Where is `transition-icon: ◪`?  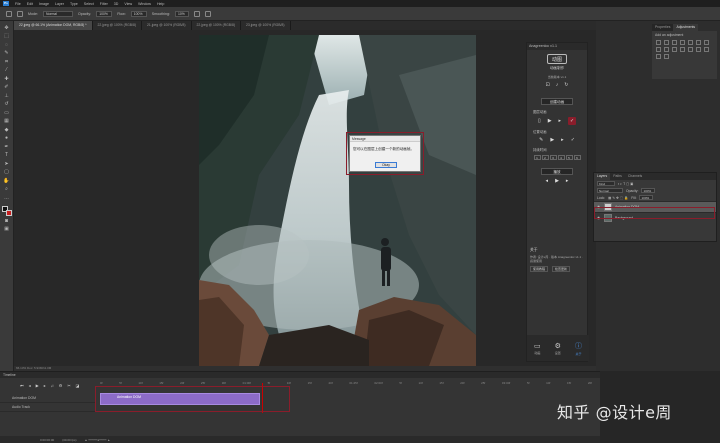 transition-icon: ◪ is located at coordinates (78, 385).